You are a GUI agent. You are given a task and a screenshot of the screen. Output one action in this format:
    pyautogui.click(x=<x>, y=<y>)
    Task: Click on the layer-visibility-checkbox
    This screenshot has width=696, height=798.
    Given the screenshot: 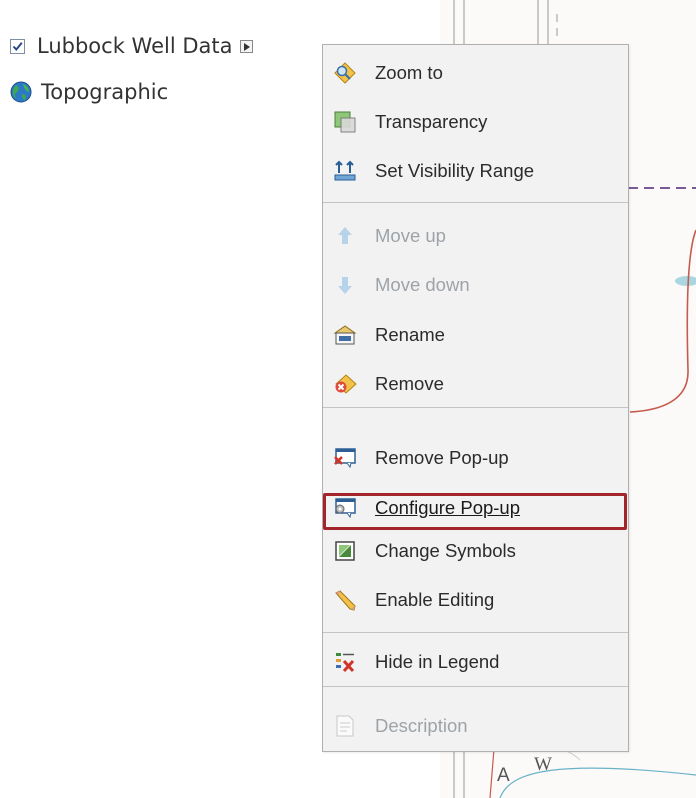 What is the action you would take?
    pyautogui.click(x=17, y=46)
    